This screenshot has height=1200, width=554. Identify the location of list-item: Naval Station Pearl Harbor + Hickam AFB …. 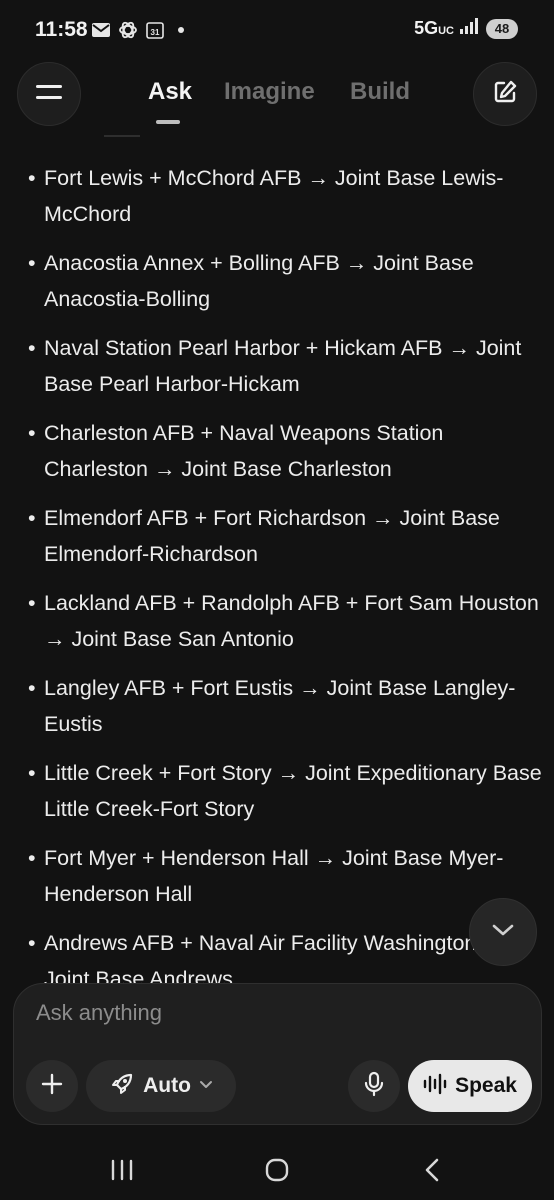
(285, 366).